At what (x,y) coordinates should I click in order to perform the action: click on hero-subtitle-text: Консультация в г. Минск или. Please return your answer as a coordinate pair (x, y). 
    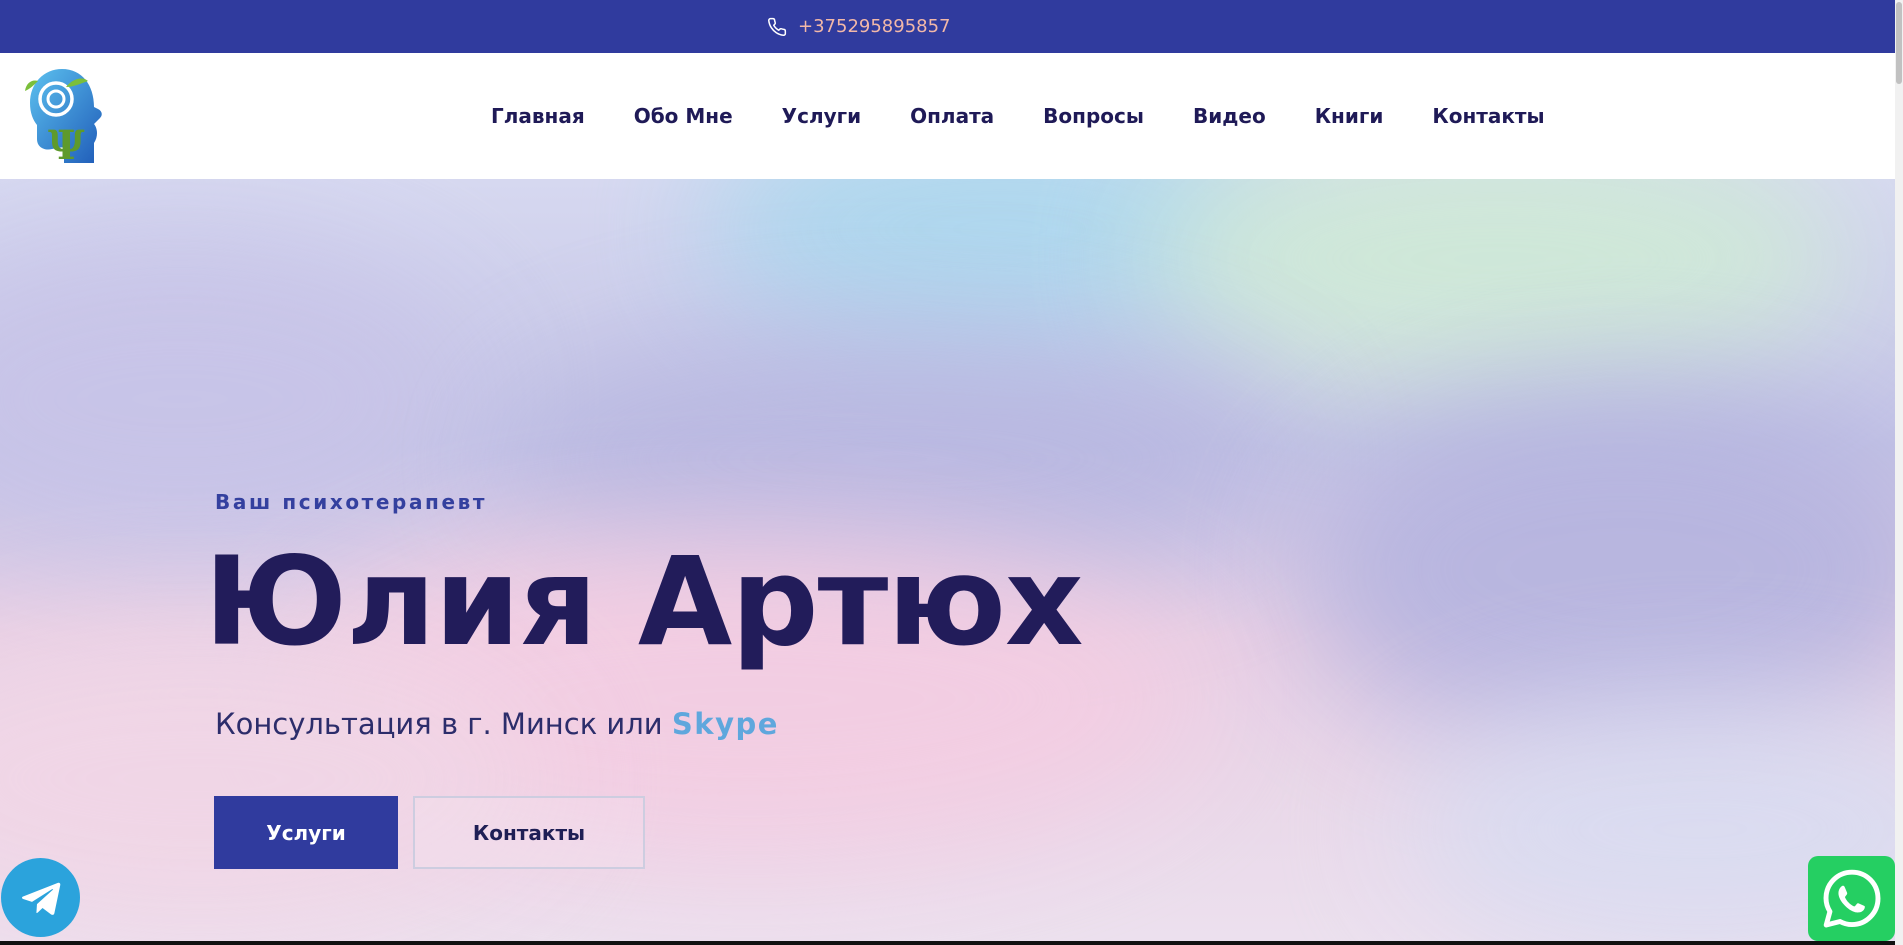
    Looking at the image, I should click on (443, 724).